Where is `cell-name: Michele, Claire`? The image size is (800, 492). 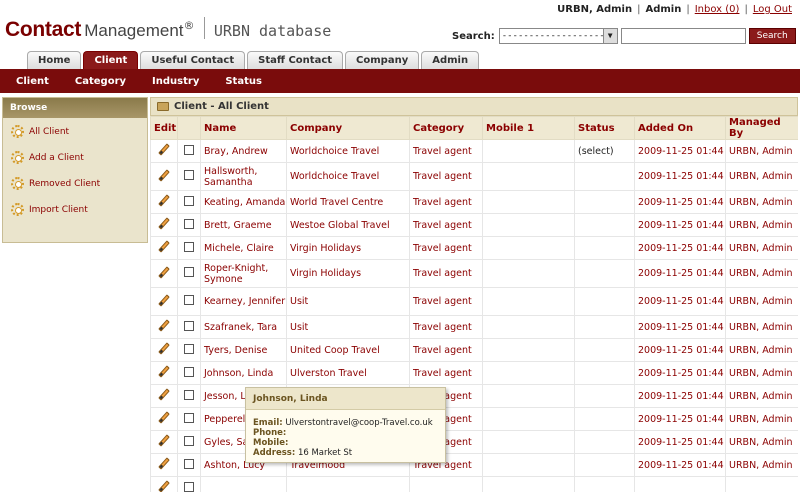
cell-name: Michele, Claire is located at coordinates (243, 248).